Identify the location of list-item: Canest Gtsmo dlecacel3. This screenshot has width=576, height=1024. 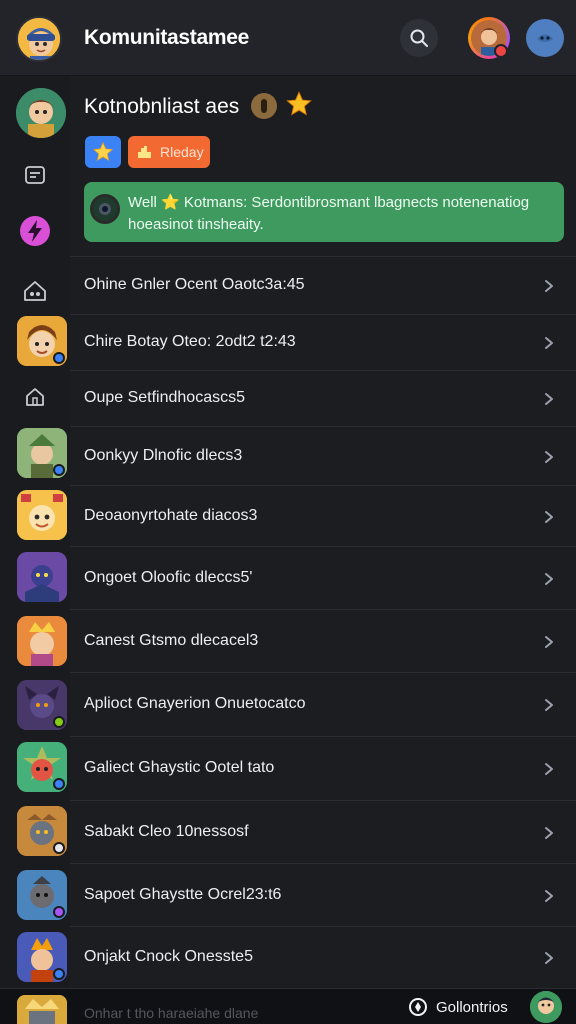
(323, 640).